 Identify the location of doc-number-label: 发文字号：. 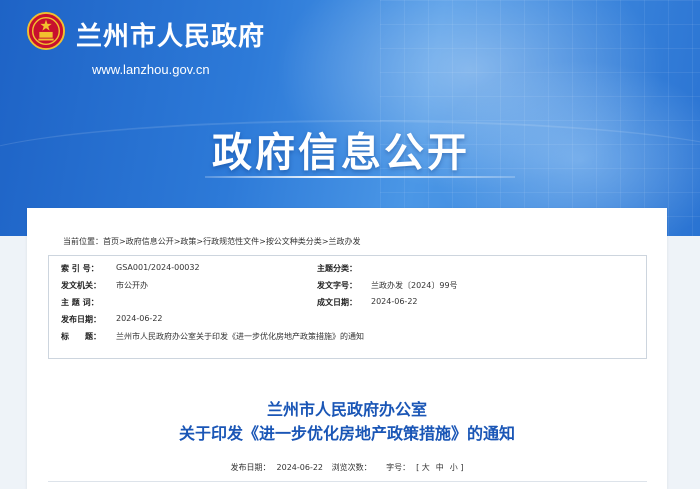
(337, 285).